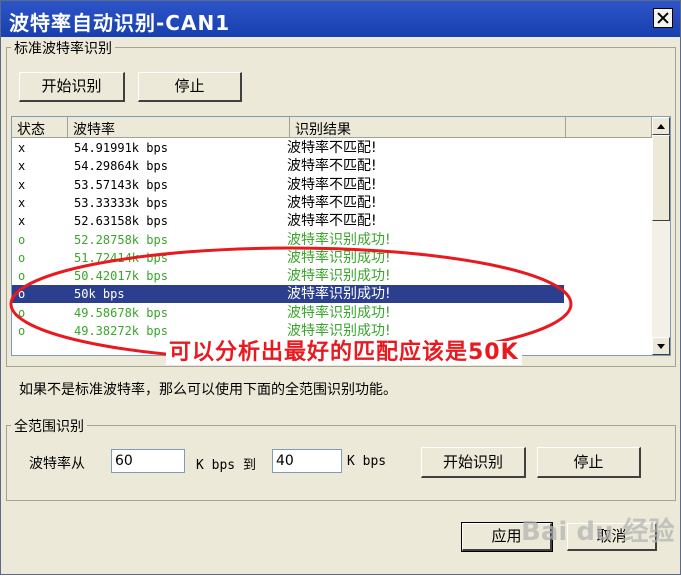 The width and height of the screenshot is (681, 576). What do you see at coordinates (121, 221) in the screenshot?
I see `row-rate: 52.63158k bps` at bounding box center [121, 221].